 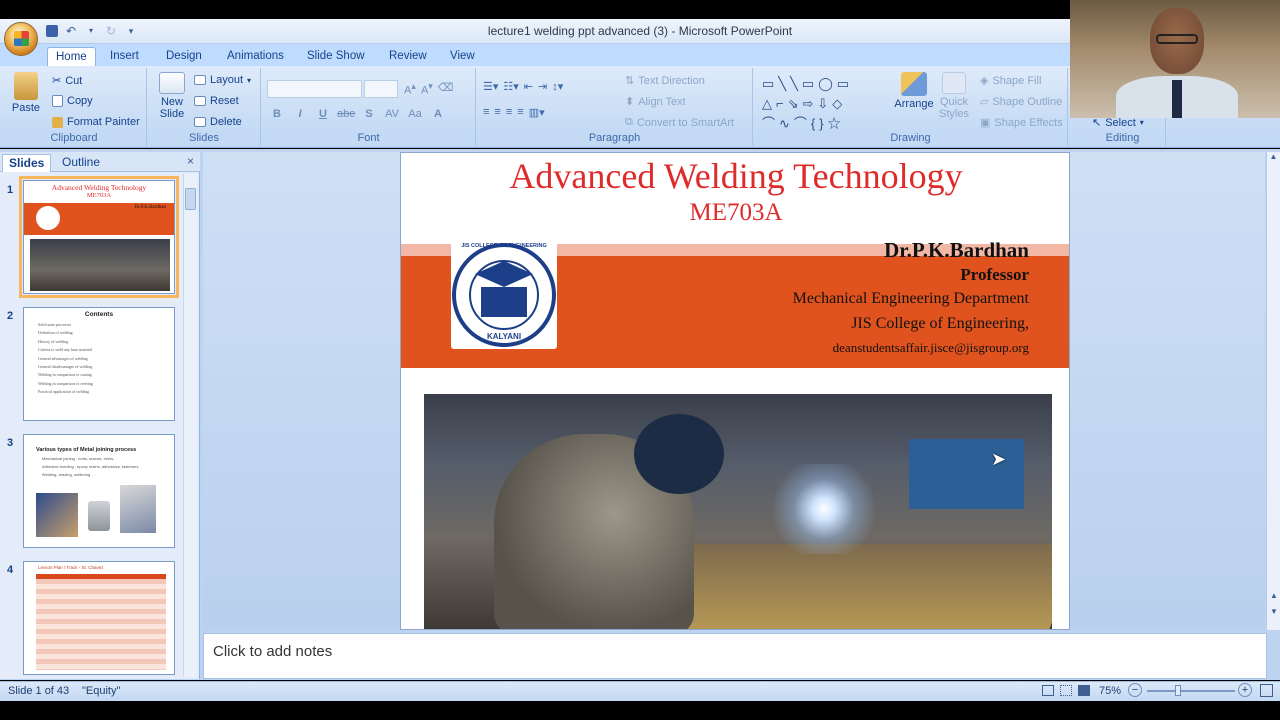 What do you see at coordinates (735, 656) in the screenshot?
I see `notes-pane: Click to add notes` at bounding box center [735, 656].